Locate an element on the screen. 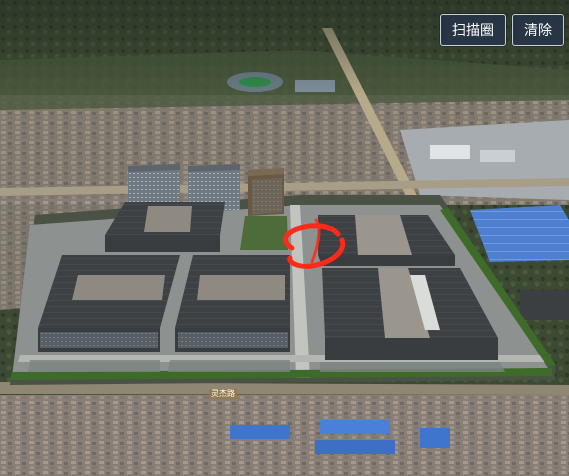 This screenshot has width=569, height=476. road-label: 灵杰路 is located at coordinates (223, 394).